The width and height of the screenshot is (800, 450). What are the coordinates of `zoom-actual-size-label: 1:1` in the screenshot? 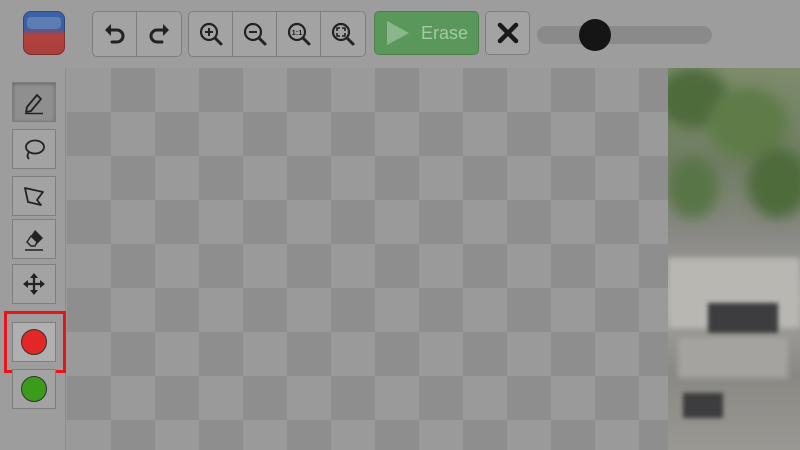 It's located at (296, 32).